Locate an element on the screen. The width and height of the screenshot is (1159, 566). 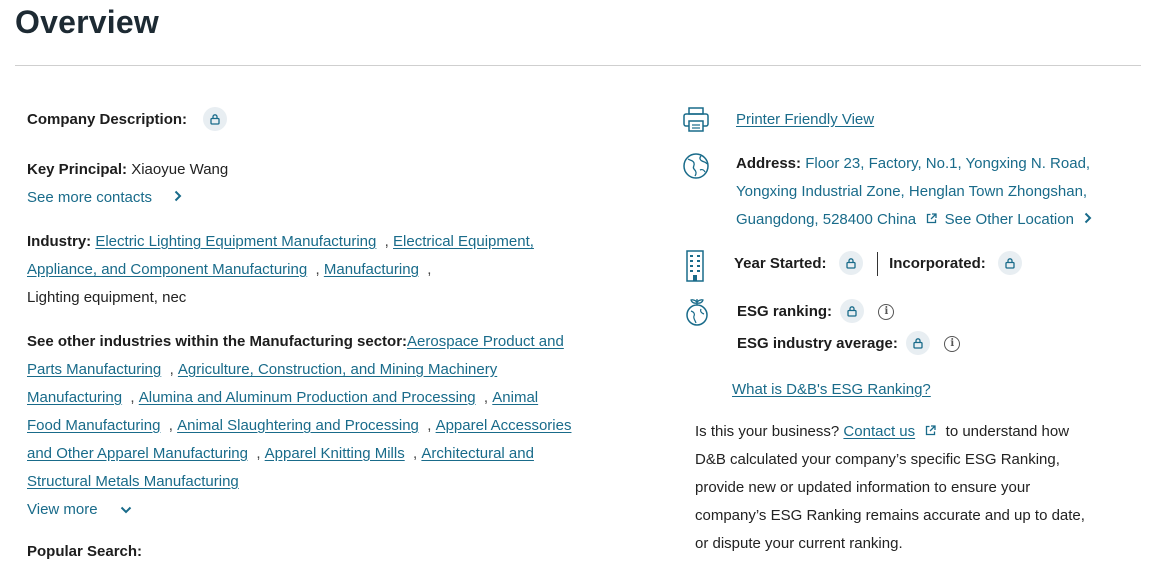
what-is-esg-link: What is D&B's ESG Ranking? is located at coordinates (831, 389).